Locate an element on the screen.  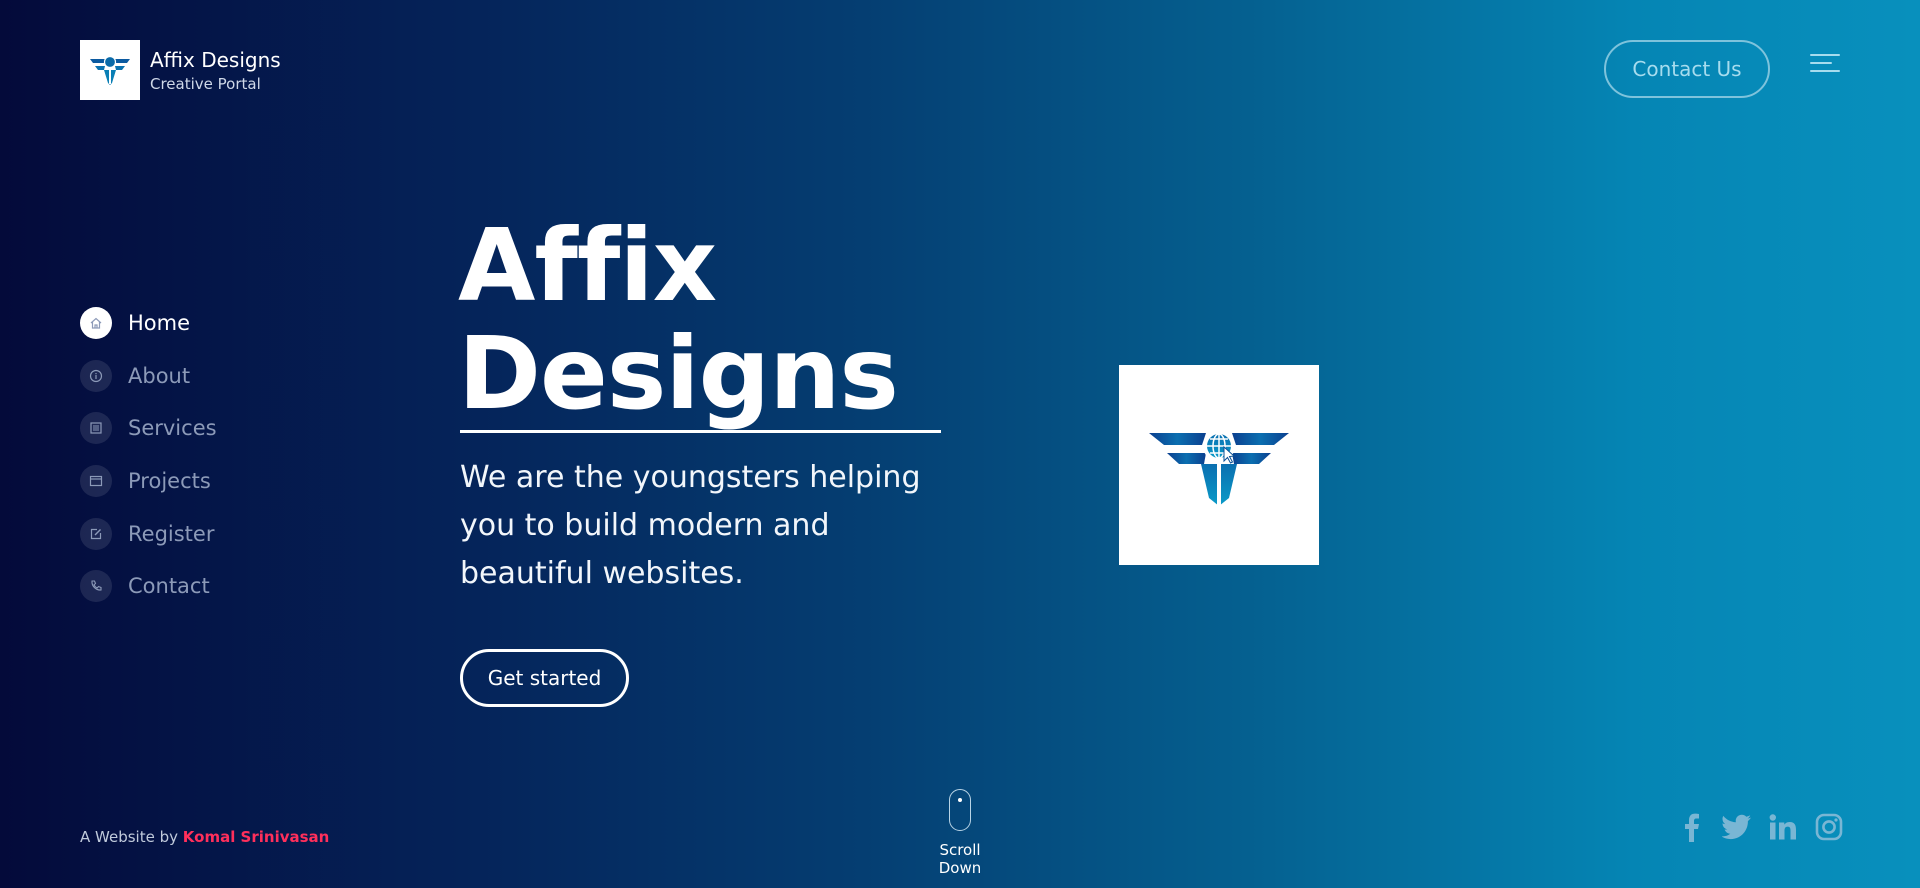
nav-item-projects: Projects is located at coordinates (148, 481).